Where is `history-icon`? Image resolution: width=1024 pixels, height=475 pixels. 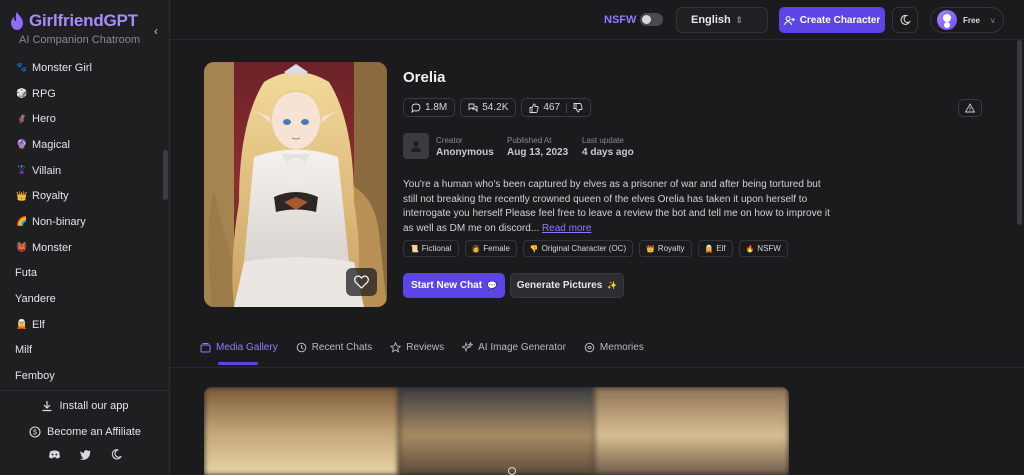
history-icon is located at coordinates (301, 347).